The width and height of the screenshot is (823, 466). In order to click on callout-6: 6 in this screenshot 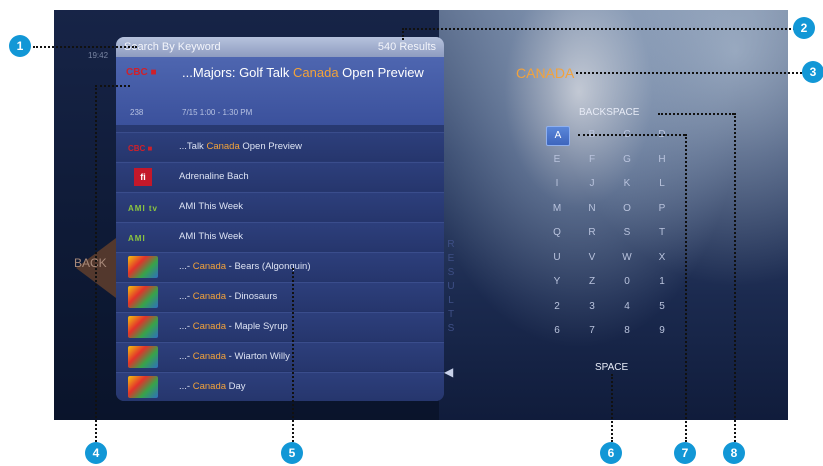, I will do `click(611, 453)`.